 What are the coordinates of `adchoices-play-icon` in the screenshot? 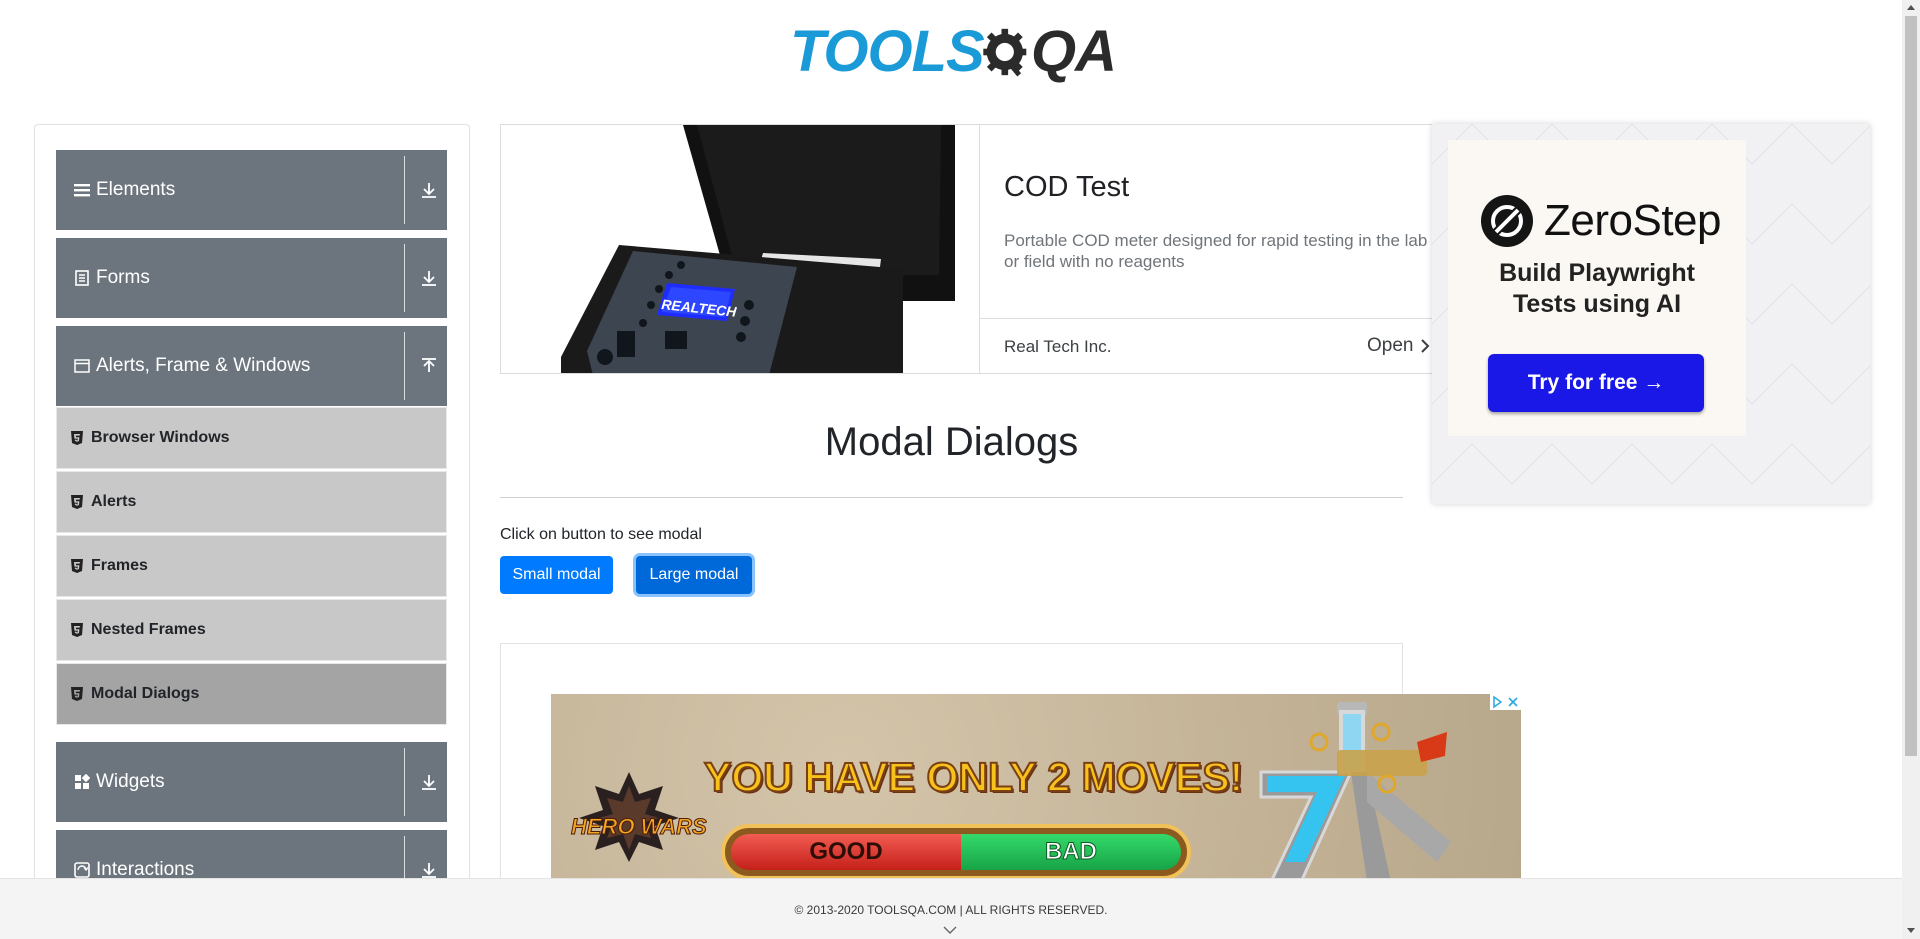 It's located at (1497, 702).